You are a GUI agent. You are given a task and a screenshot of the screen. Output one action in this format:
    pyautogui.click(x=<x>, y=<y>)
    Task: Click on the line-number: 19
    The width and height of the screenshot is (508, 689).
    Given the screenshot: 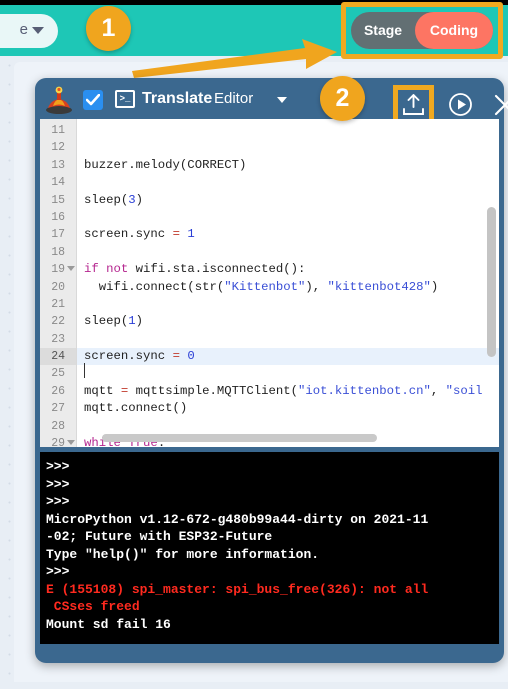 What is the action you would take?
    pyautogui.click(x=58, y=269)
    